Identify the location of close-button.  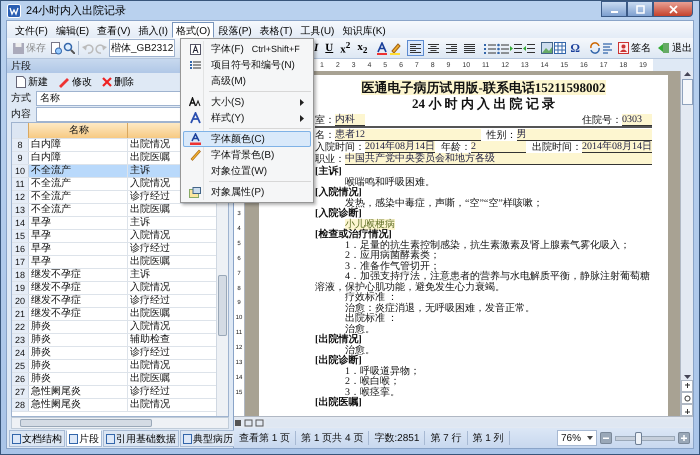
(673, 9).